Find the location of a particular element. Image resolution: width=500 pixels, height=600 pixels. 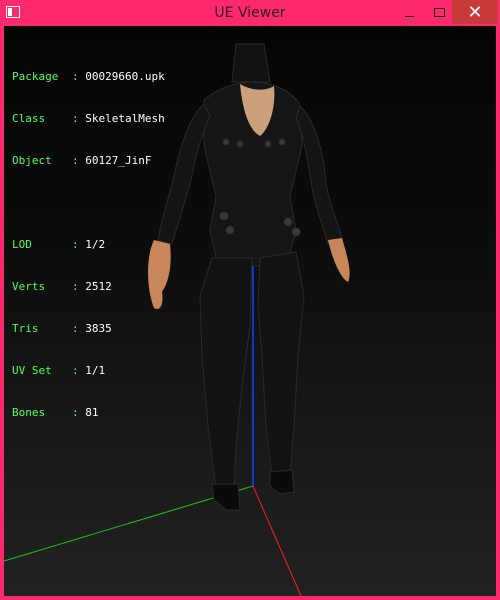

info-class-row: Class: SkeletalMesh is located at coordinates (88, 118).